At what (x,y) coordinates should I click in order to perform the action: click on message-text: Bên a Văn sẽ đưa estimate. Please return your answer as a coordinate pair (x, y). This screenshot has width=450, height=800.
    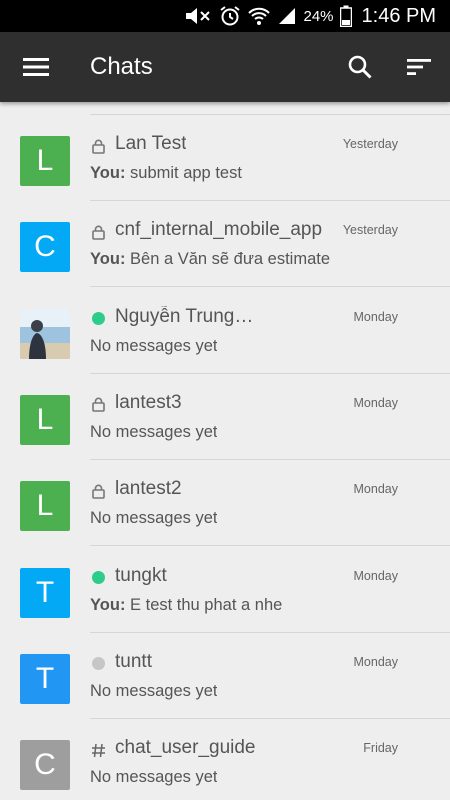
    Looking at the image, I should click on (228, 259).